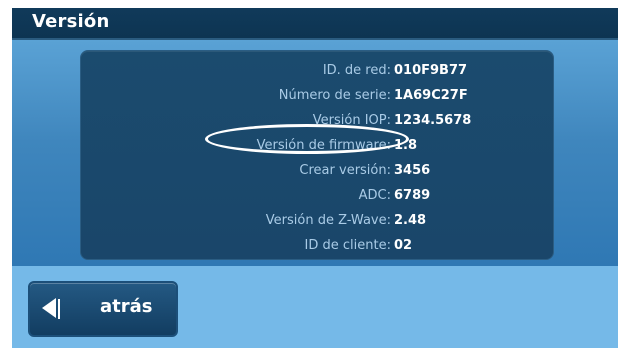  I want to click on network-id-value: 010F9B77, so click(431, 70).